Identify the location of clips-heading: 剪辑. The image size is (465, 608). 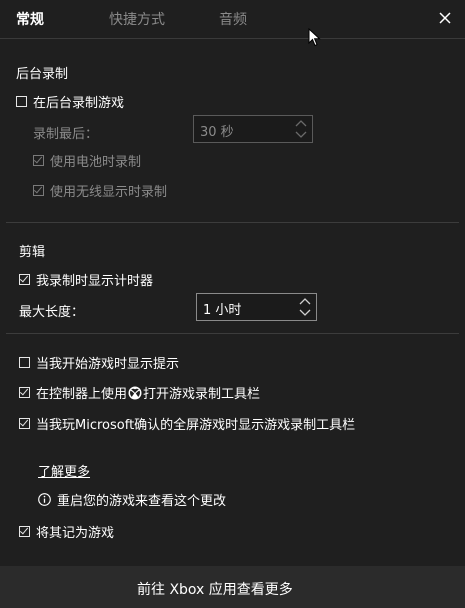
(32, 252).